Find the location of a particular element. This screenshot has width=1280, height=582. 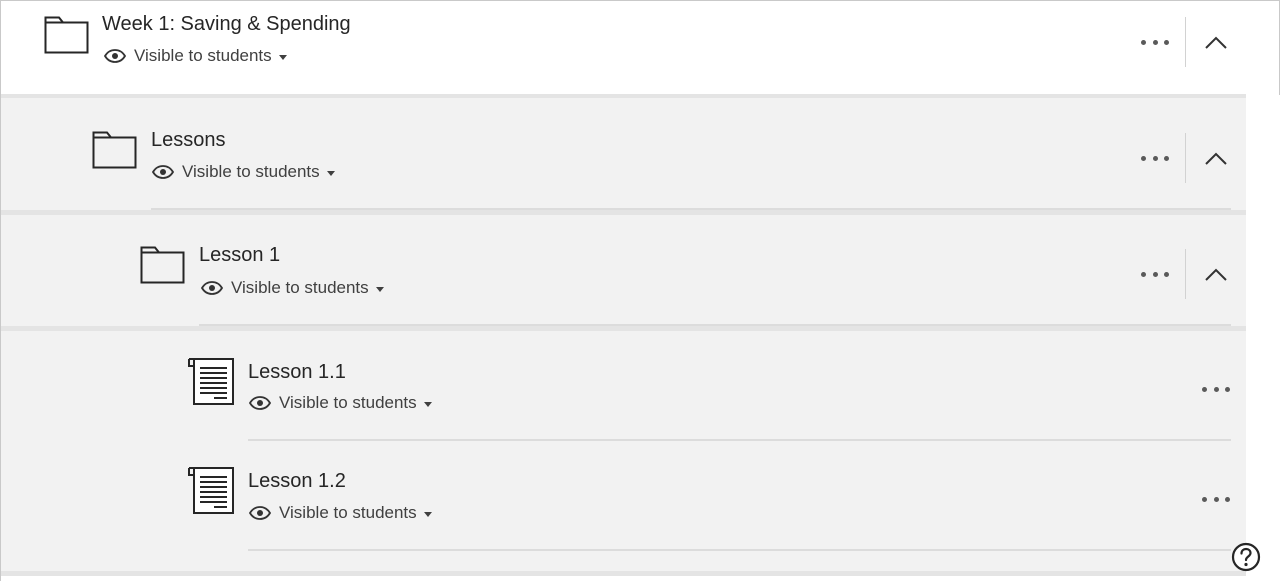

item-title: Lesson 1 is located at coordinates (239, 255).